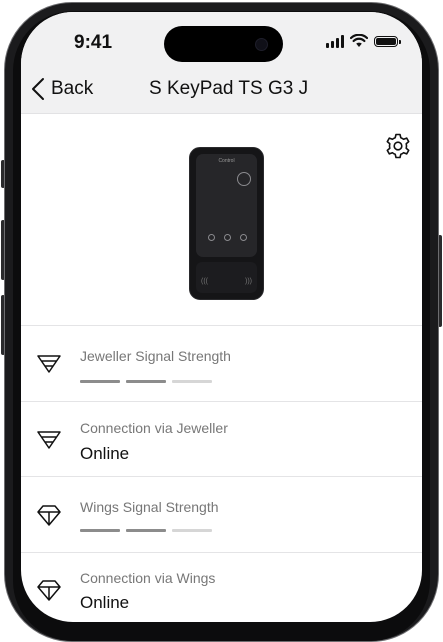 The width and height of the screenshot is (443, 642). Describe the element at coordinates (148, 578) in the screenshot. I see `row-label: Connection via Wings` at that location.